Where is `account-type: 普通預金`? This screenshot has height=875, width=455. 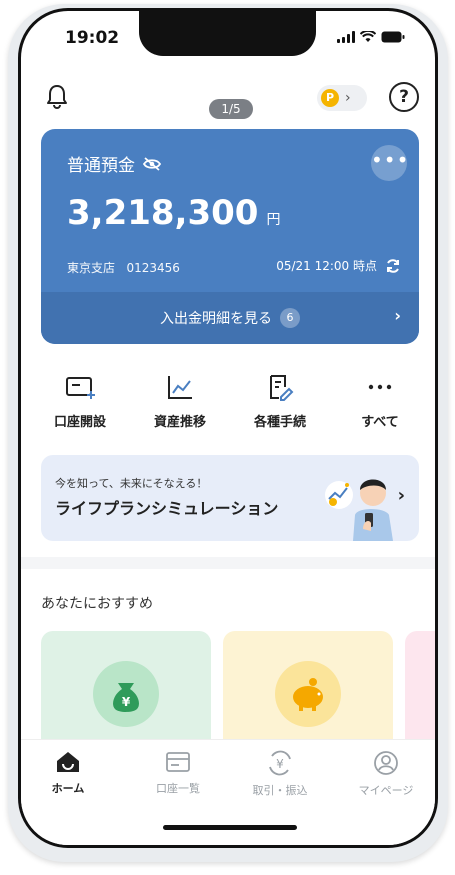 account-type: 普通預金 is located at coordinates (114, 163).